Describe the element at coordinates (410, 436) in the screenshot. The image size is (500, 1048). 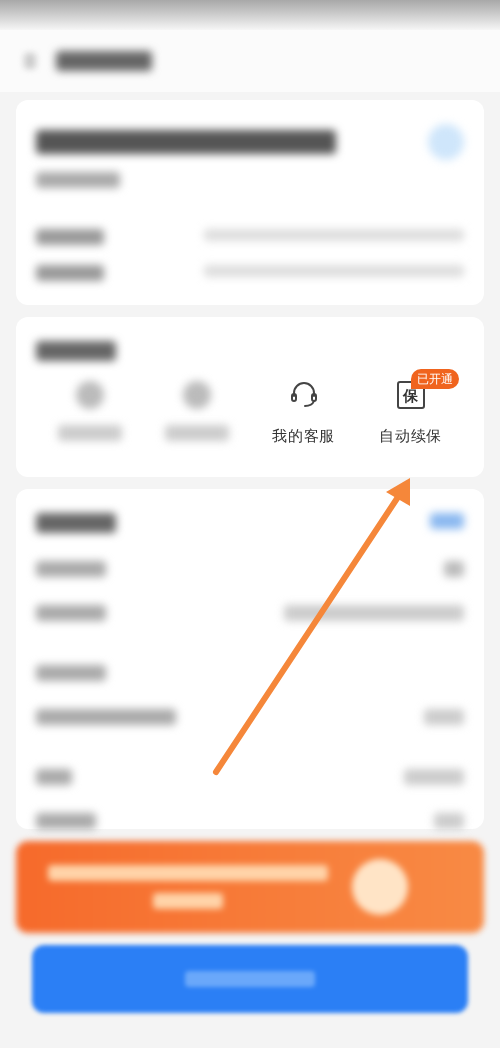
I see `service-label: 自动续保` at that location.